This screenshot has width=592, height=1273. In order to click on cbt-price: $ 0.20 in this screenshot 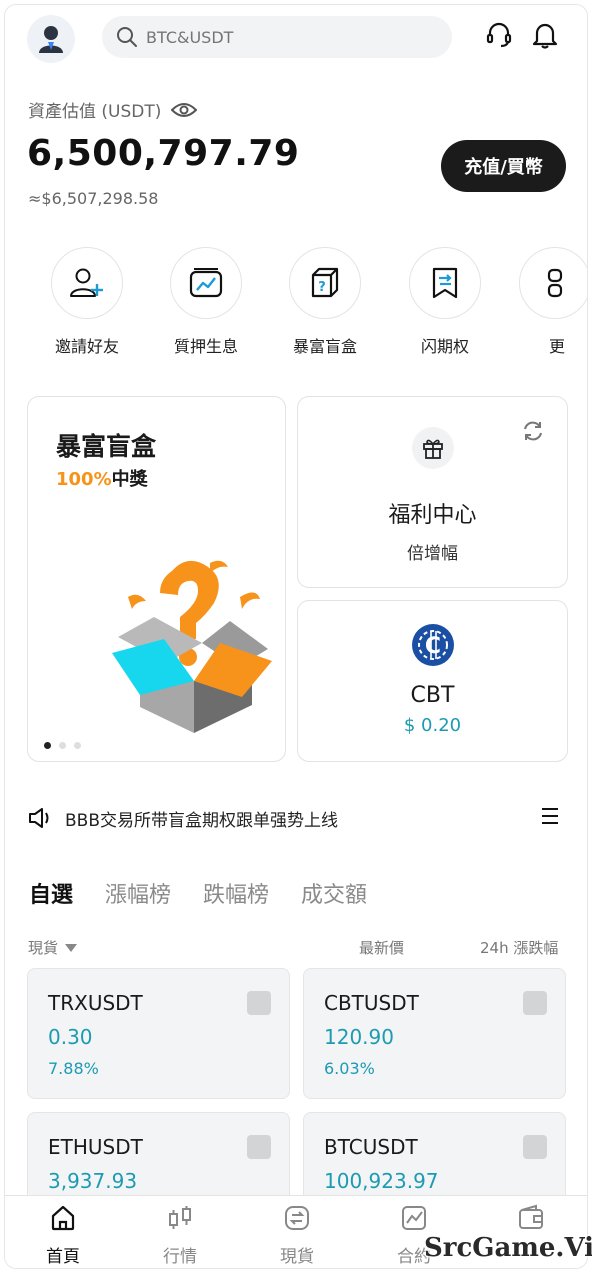, I will do `click(432, 725)`.